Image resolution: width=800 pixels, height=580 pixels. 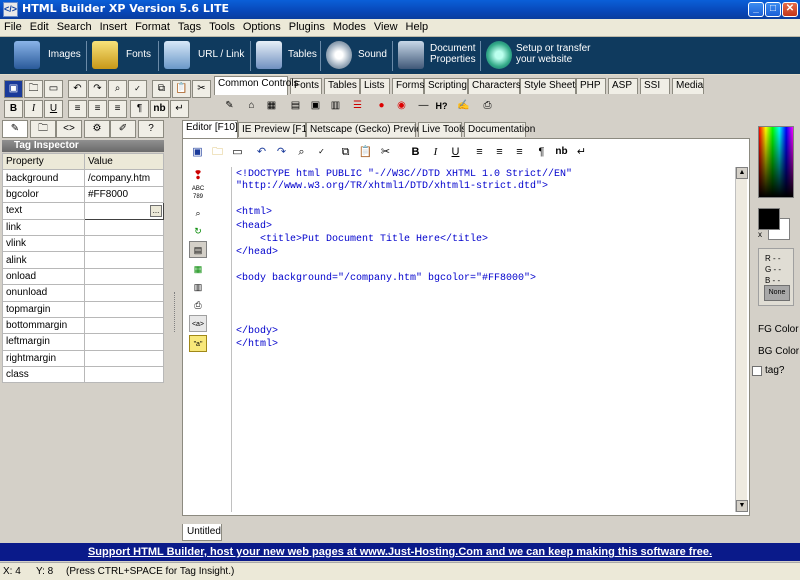 What do you see at coordinates (773, 9) in the screenshot?
I see `maximize-button: □` at bounding box center [773, 9].